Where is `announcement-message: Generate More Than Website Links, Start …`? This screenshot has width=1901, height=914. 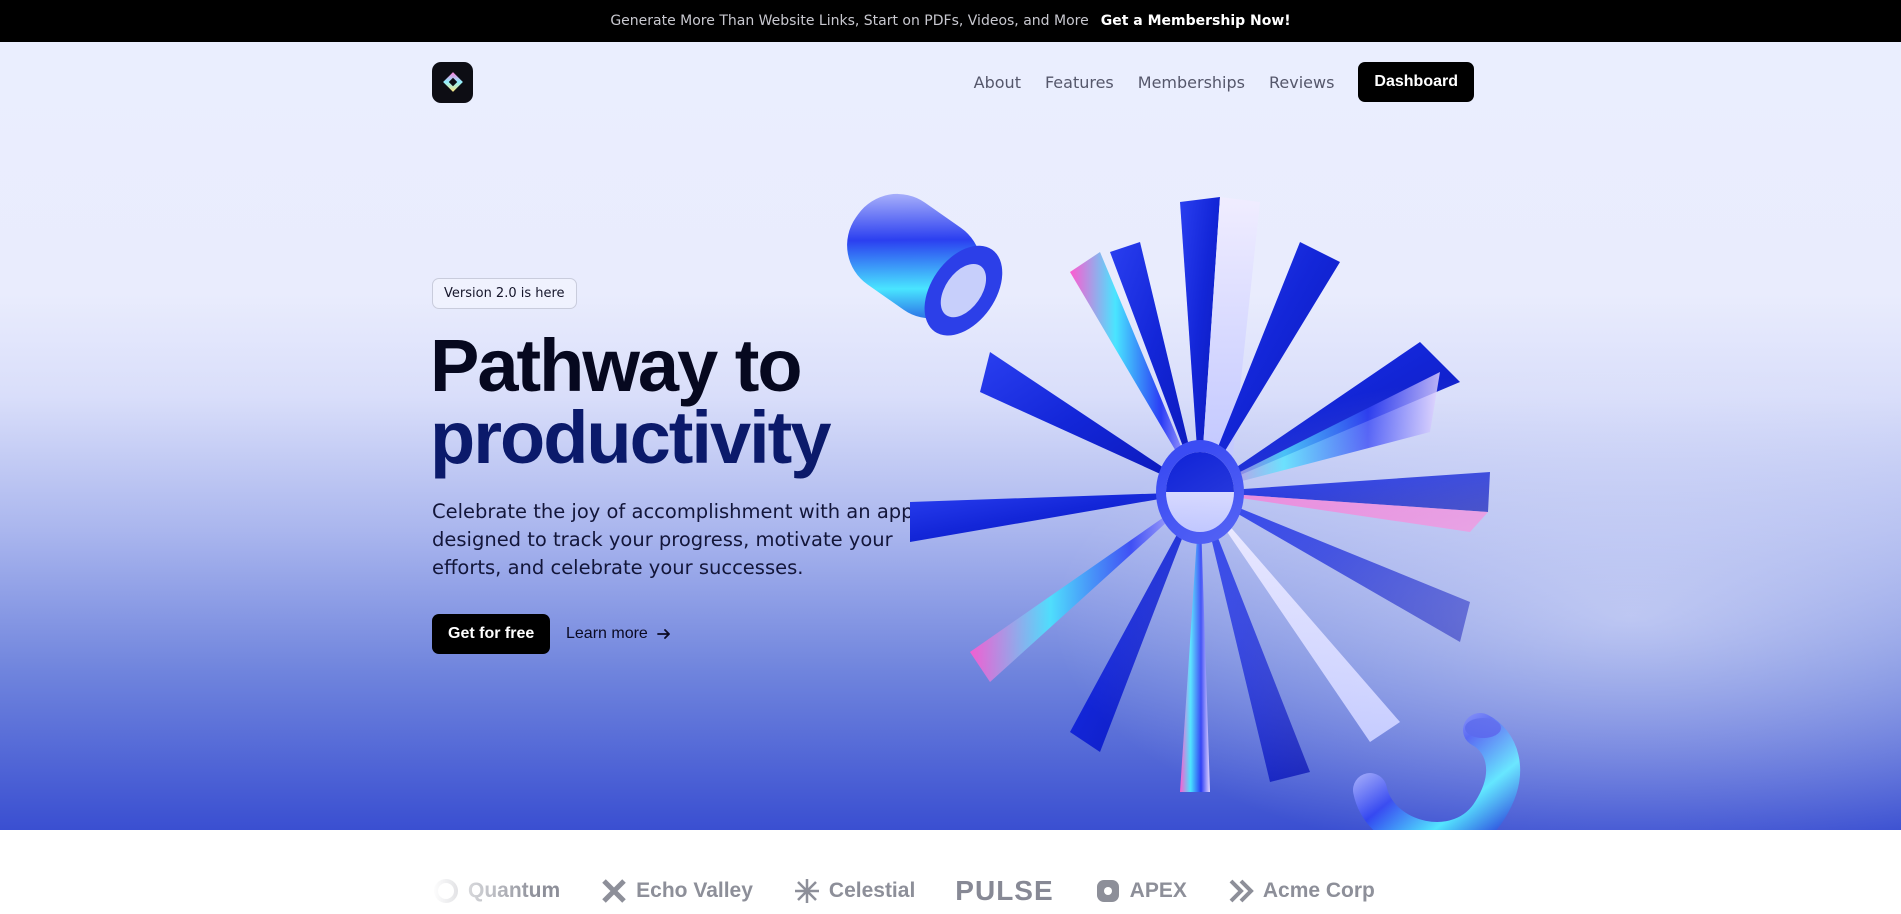
announcement-message: Generate More Than Website Links, Start … is located at coordinates (849, 21).